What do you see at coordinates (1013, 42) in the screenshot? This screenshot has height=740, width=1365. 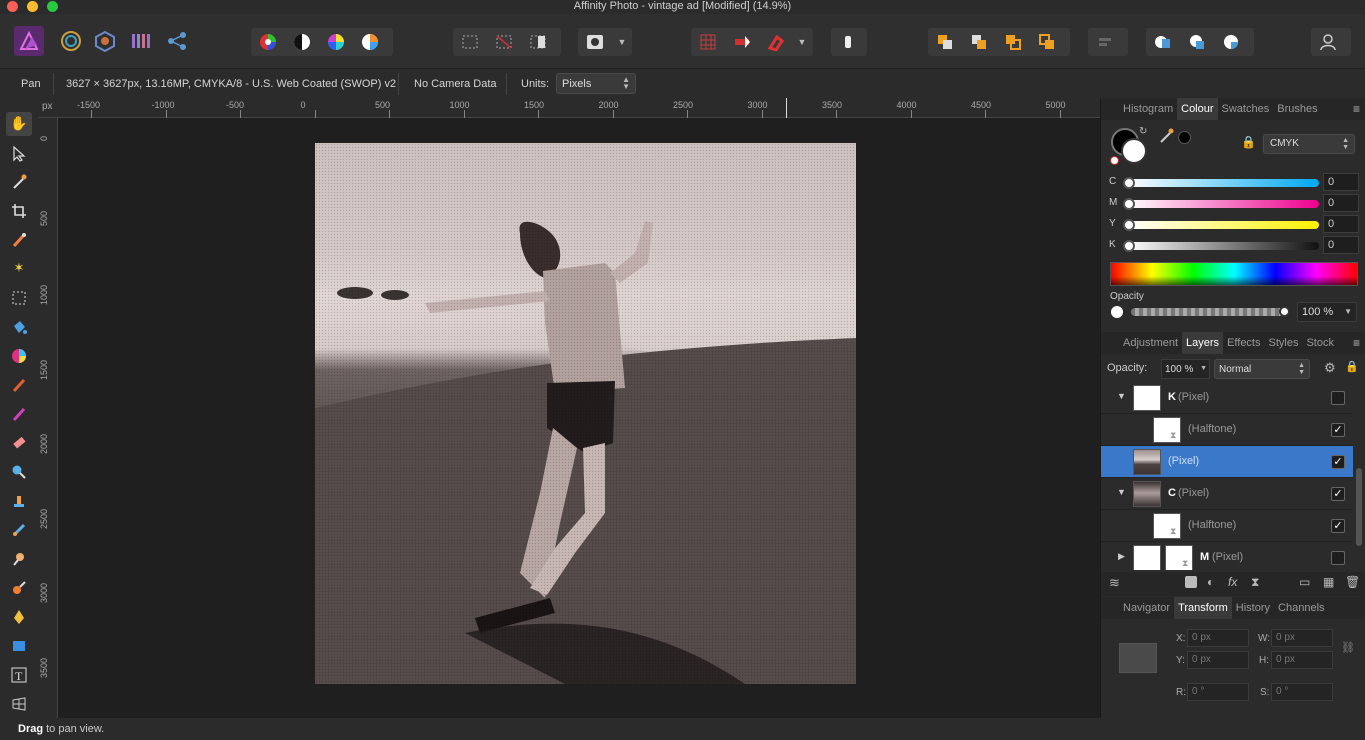 I see `move-forward-button` at bounding box center [1013, 42].